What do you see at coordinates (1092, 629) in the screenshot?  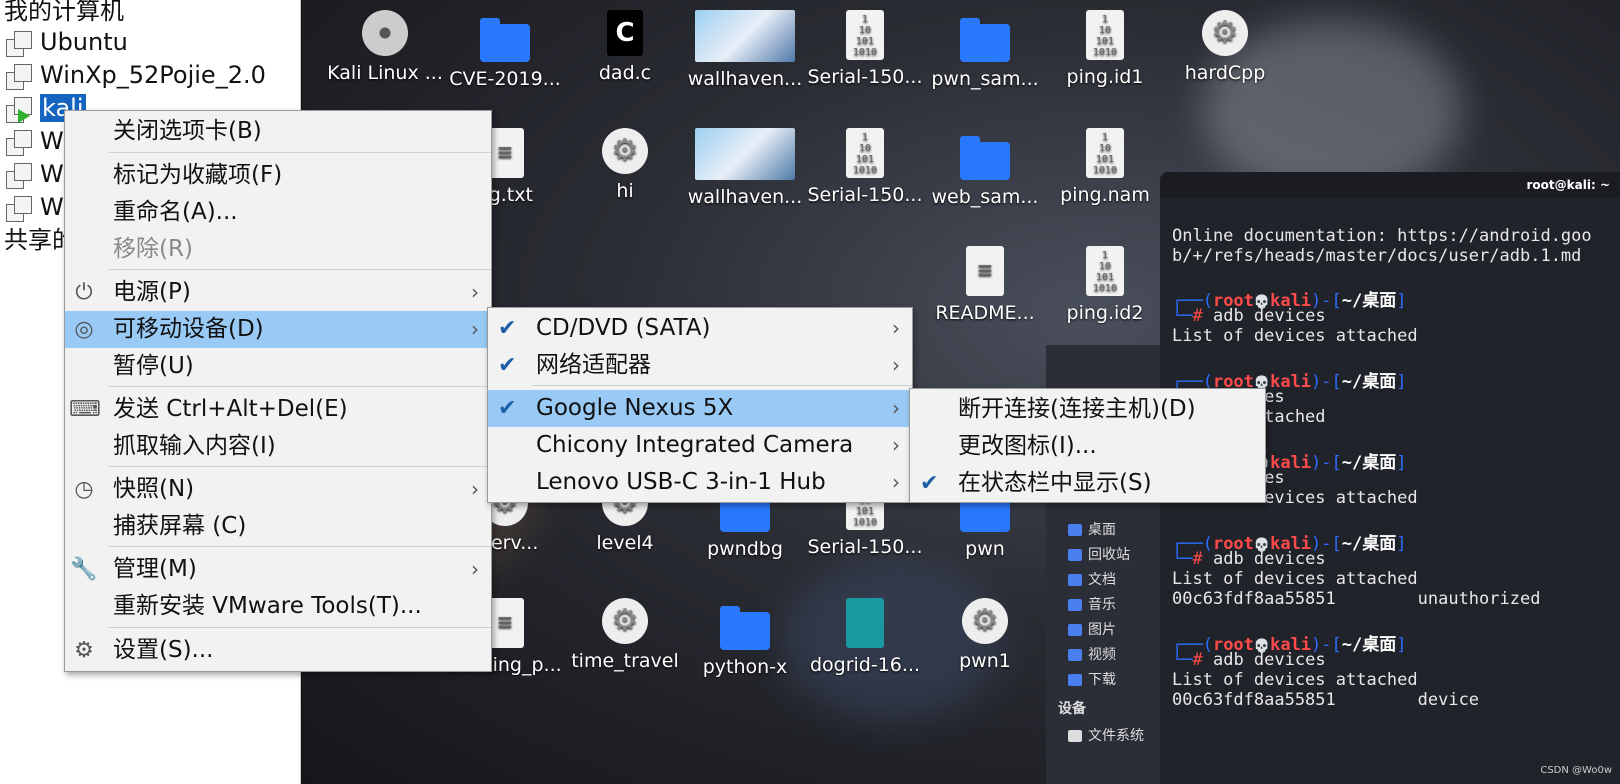 I see `sidebar-place-4: 图片` at bounding box center [1092, 629].